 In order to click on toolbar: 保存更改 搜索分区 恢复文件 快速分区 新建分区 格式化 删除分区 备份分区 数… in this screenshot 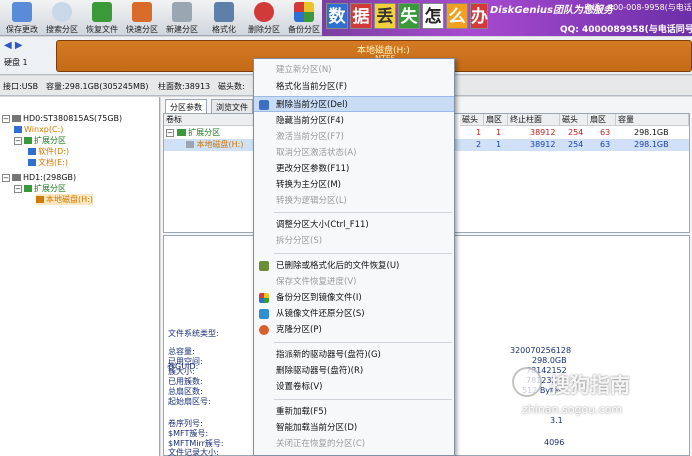, I will do `click(346, 18)`.